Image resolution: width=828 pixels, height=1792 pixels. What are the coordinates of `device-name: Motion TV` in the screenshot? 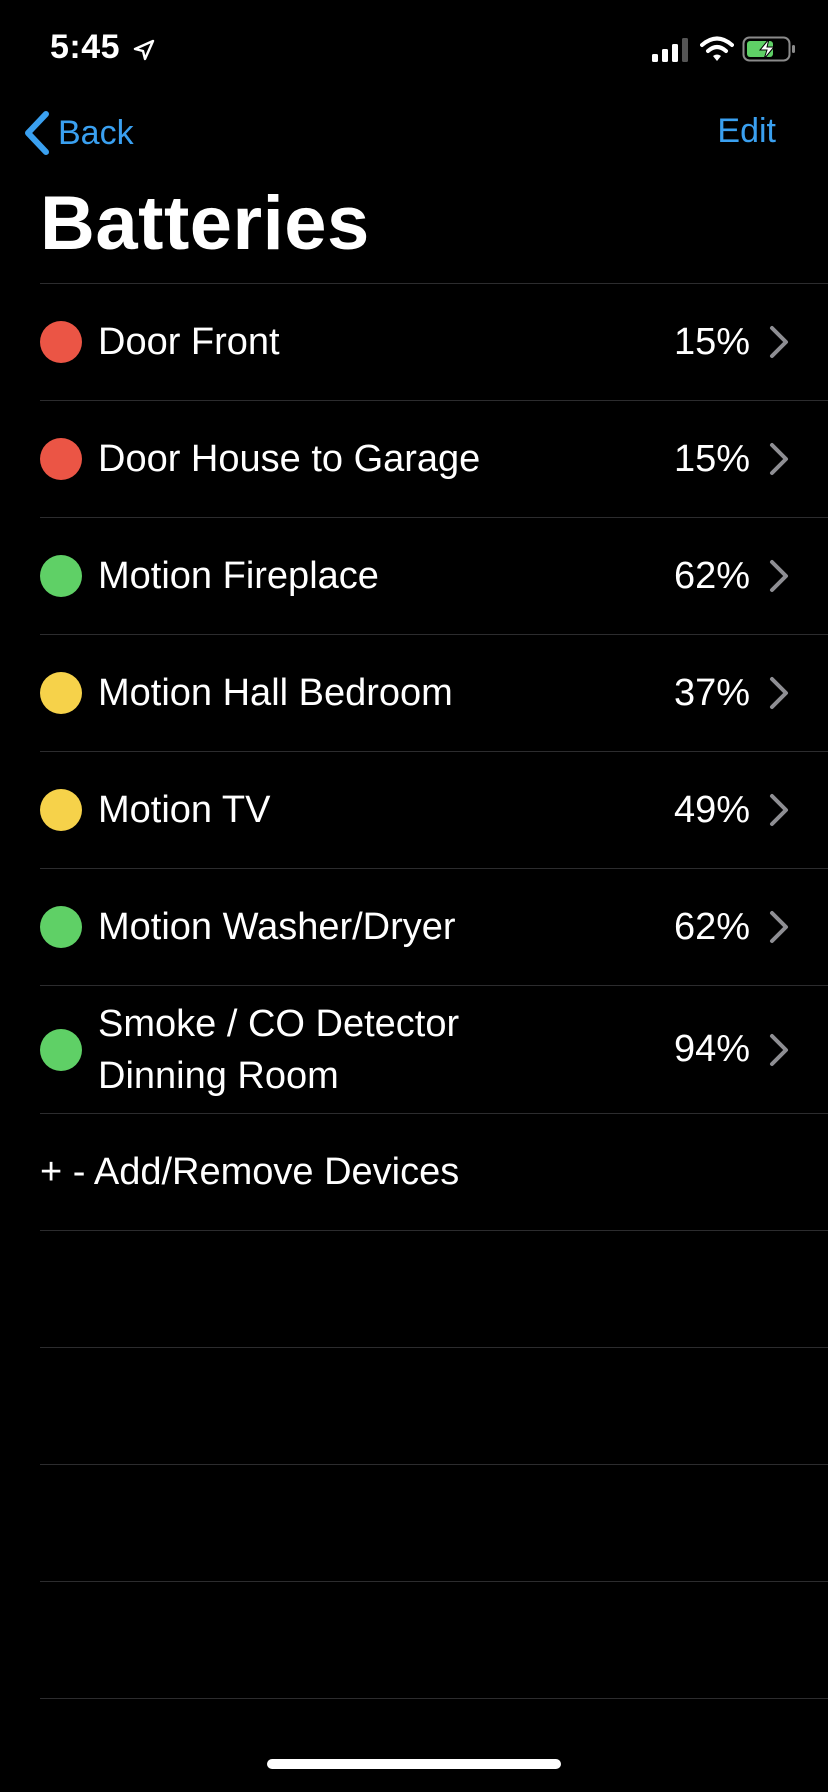 It's located at (184, 810).